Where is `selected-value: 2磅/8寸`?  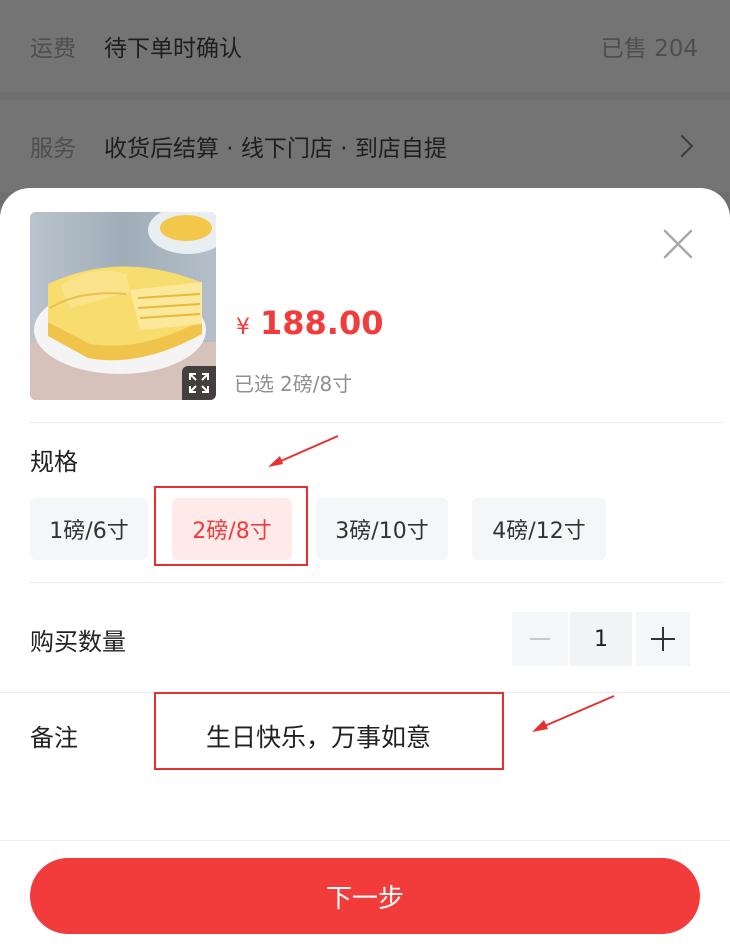
selected-value: 2磅/8寸 is located at coordinates (316, 384).